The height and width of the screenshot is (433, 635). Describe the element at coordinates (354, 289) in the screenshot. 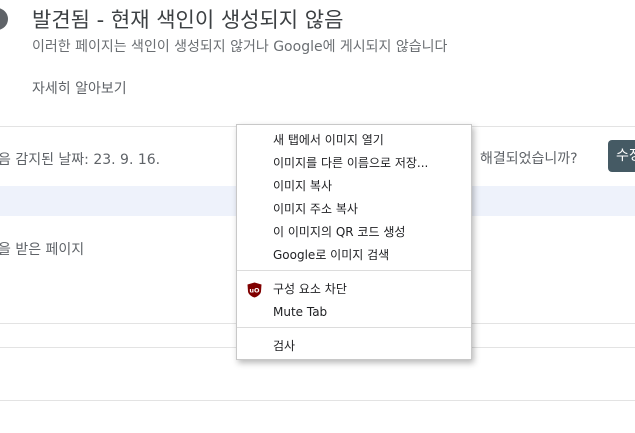

I see `menu-item-block-element: uO 구성 요소 차단` at that location.